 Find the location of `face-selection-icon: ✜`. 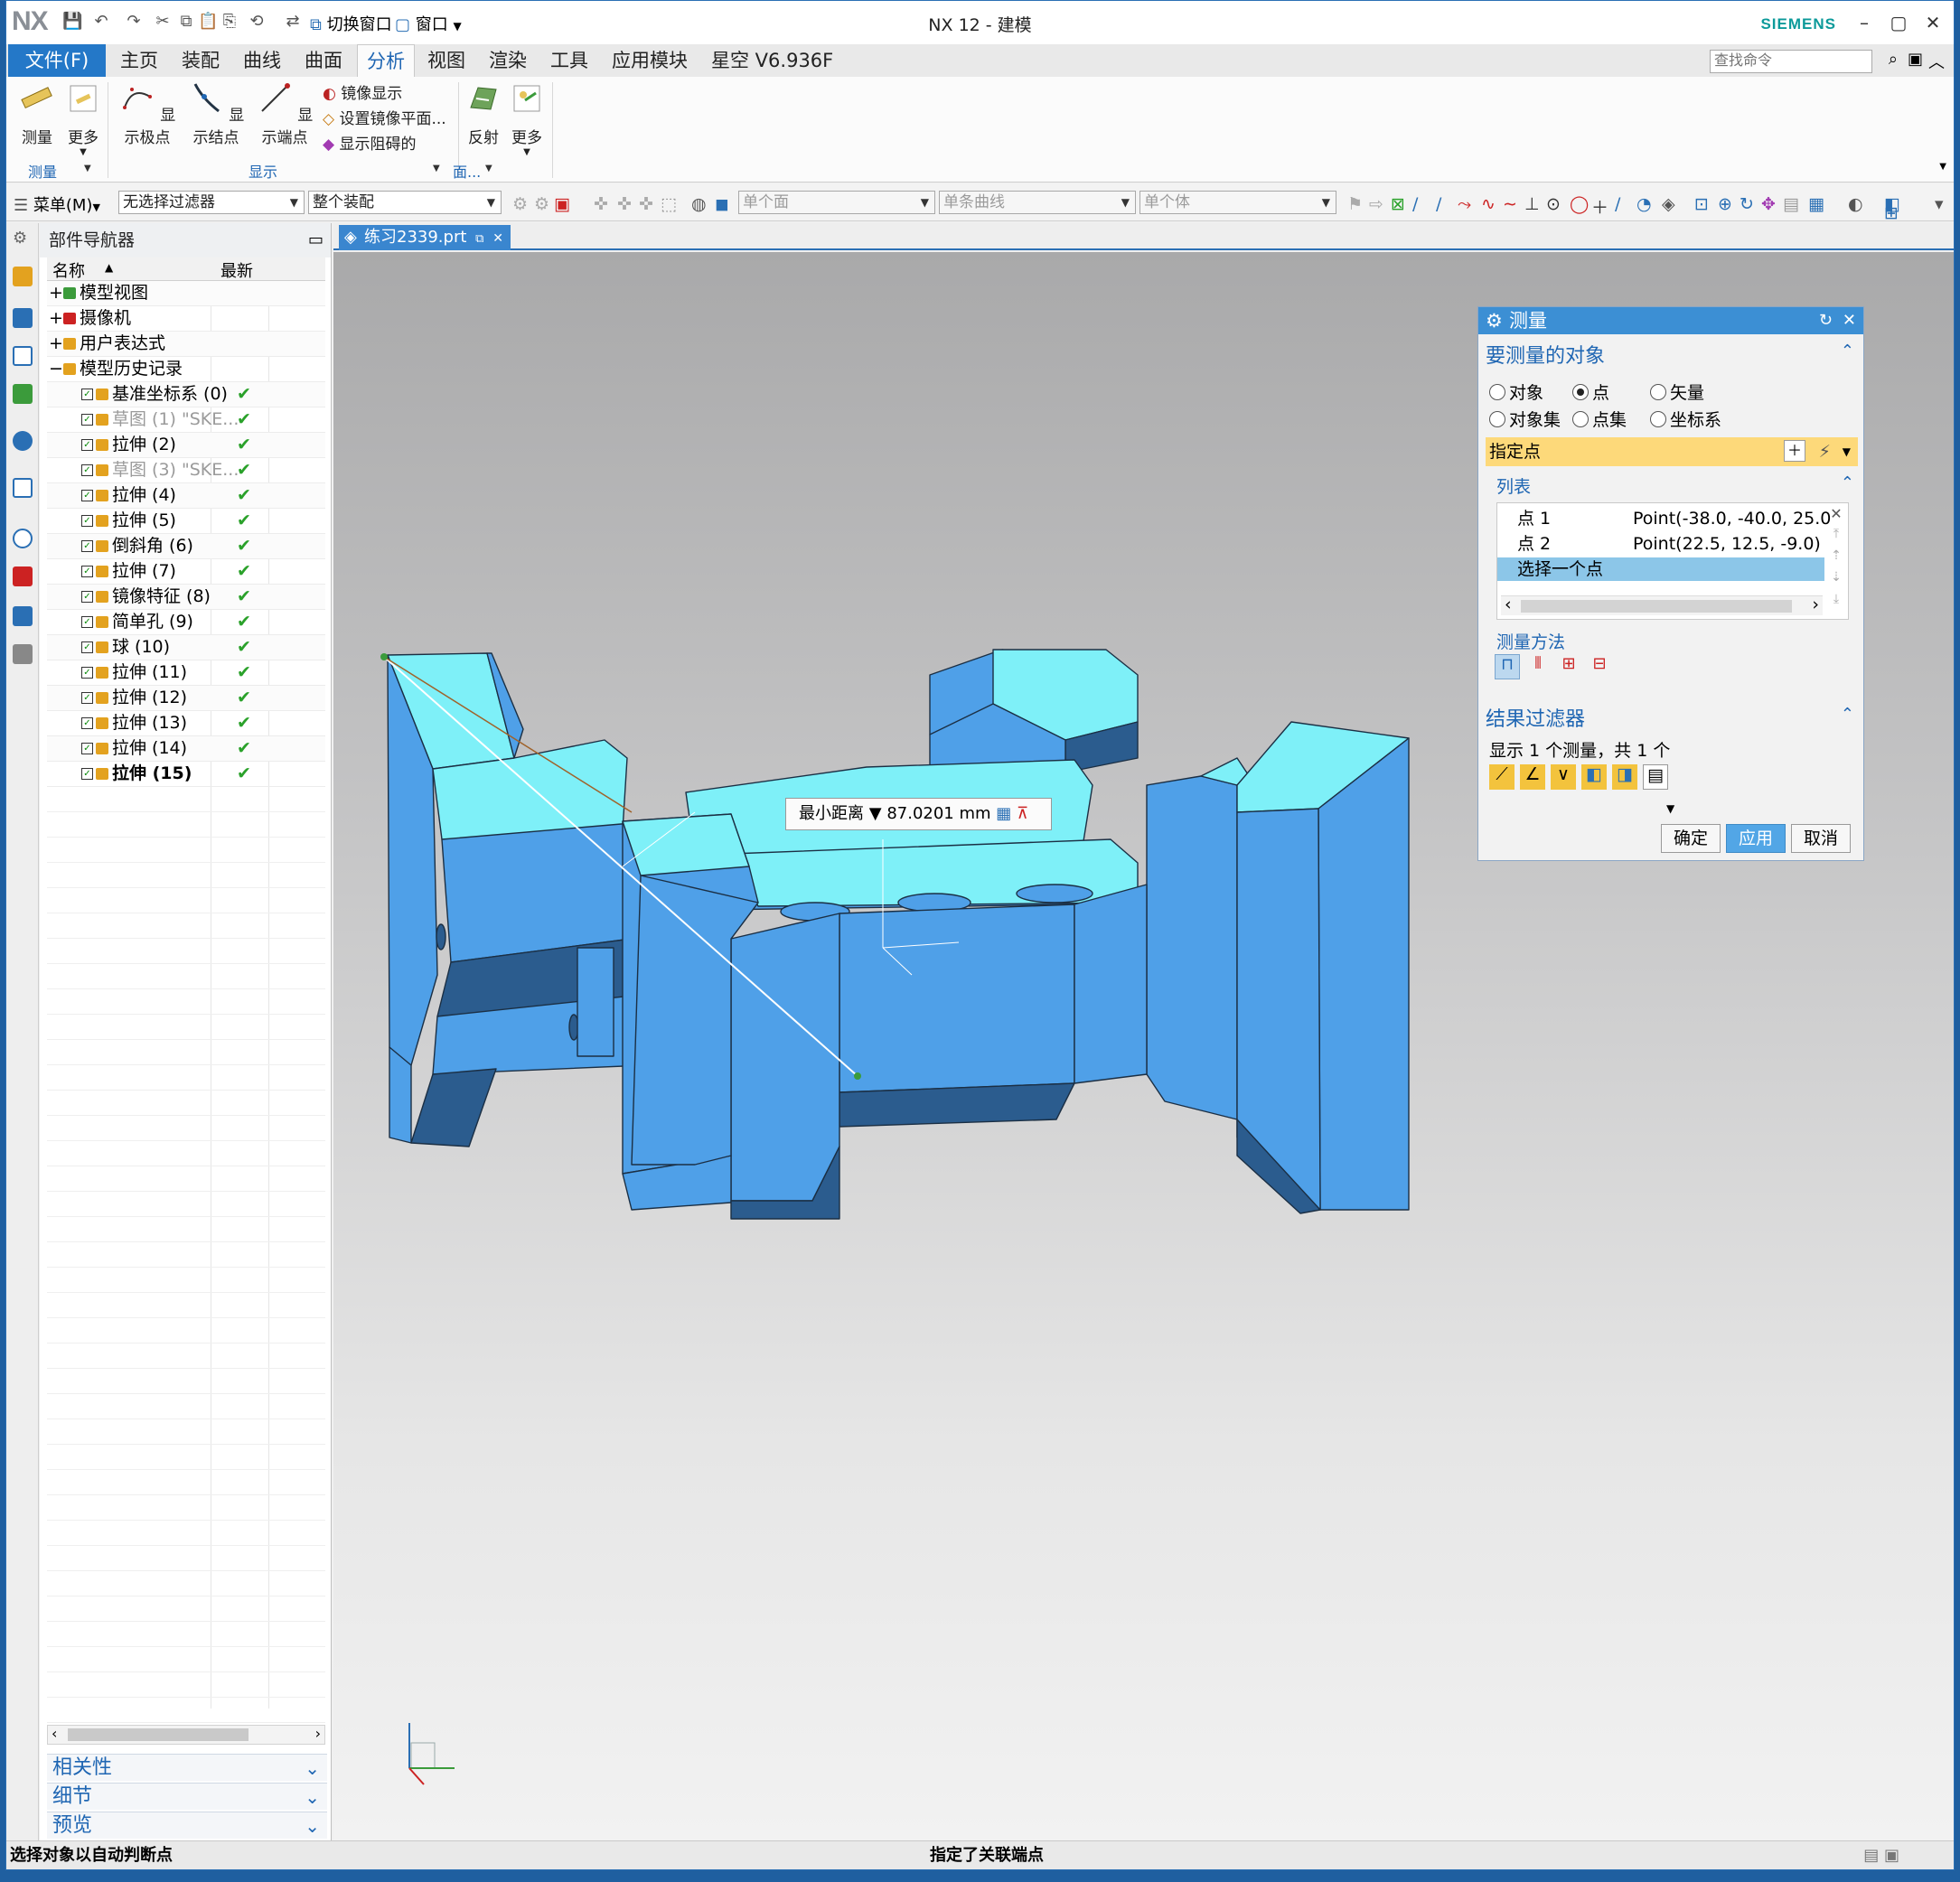

face-selection-icon: ✜ is located at coordinates (647, 204).